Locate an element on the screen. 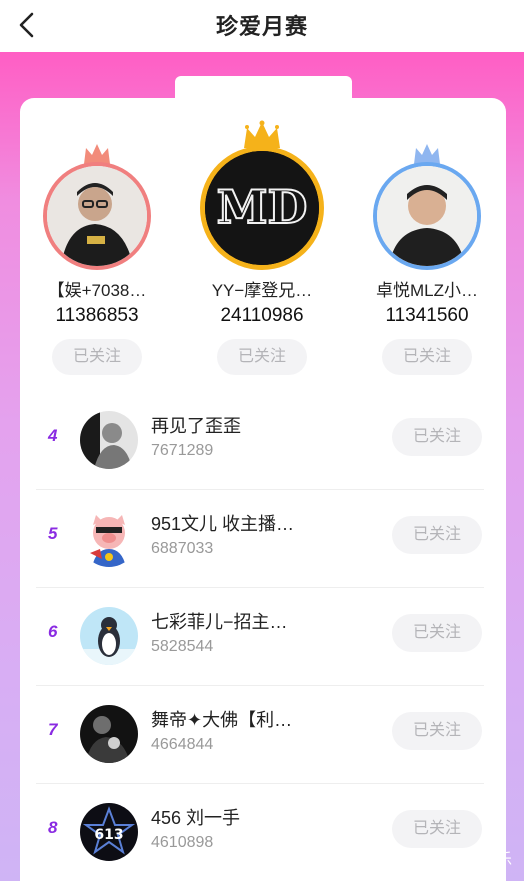 The width and height of the screenshot is (524, 881). user-score: 4664844 is located at coordinates (182, 744).